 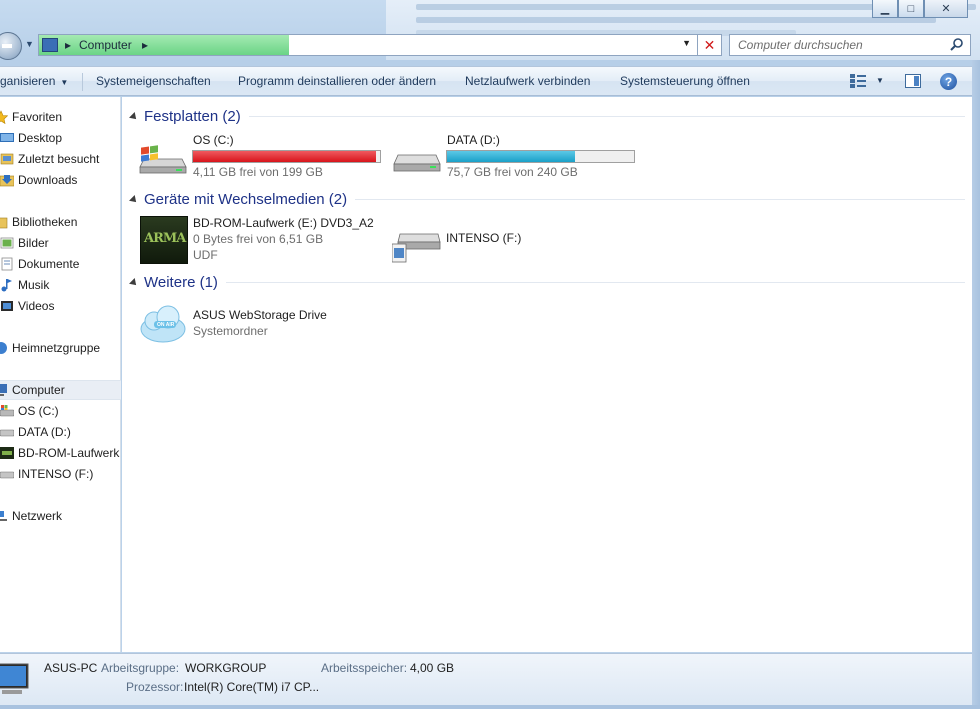 I want to click on search-input, so click(x=835, y=45).